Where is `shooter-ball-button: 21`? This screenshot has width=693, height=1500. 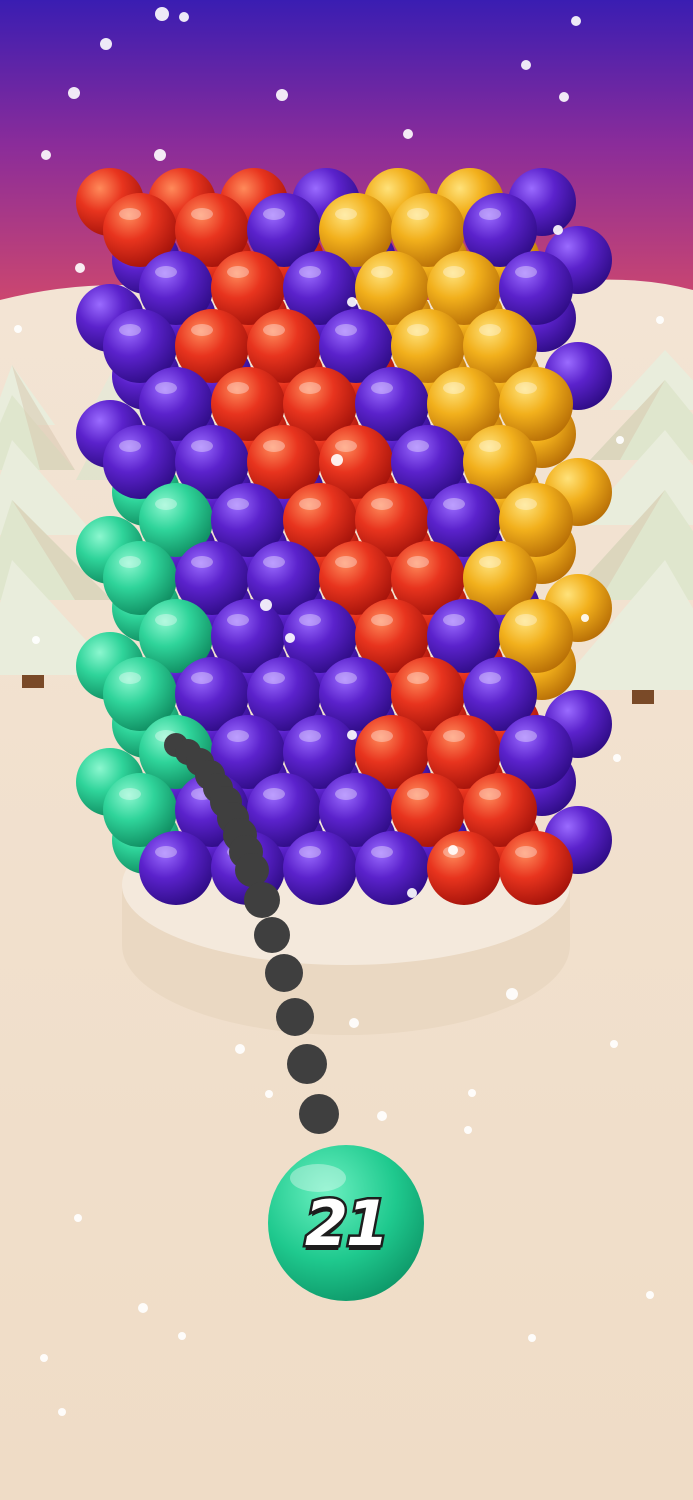
shooter-ball-button: 21 is located at coordinates (346, 1223).